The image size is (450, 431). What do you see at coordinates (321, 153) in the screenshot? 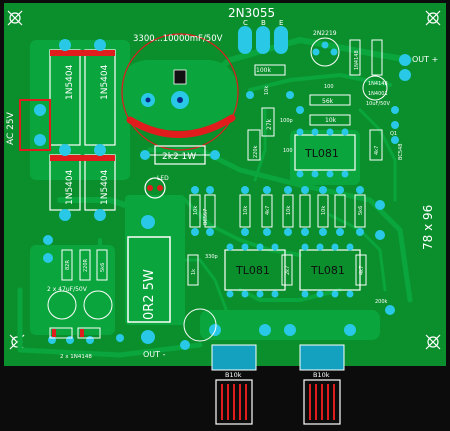
I see `label-ic-top: TL081` at bounding box center [321, 153].